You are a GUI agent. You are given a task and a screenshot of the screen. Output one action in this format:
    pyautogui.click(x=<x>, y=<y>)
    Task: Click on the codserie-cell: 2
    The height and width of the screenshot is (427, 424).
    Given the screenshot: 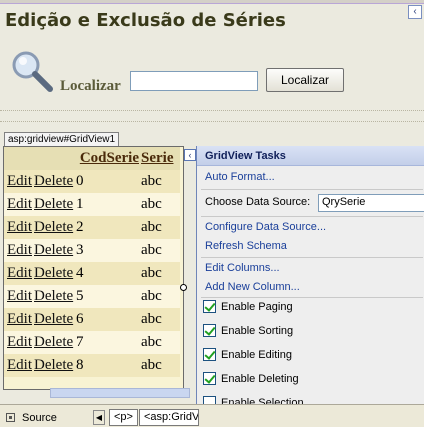 What is the action you would take?
    pyautogui.click(x=108, y=227)
    